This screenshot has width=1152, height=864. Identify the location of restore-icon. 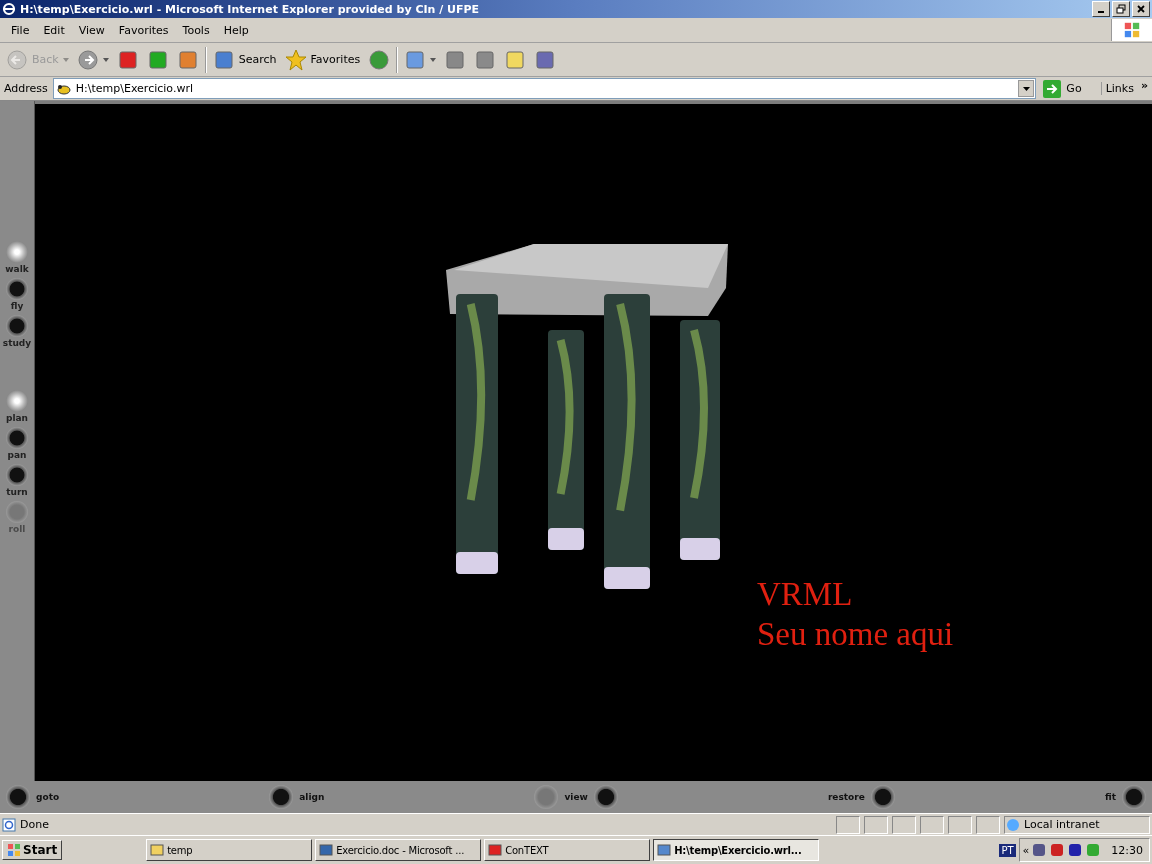
(1121, 9).